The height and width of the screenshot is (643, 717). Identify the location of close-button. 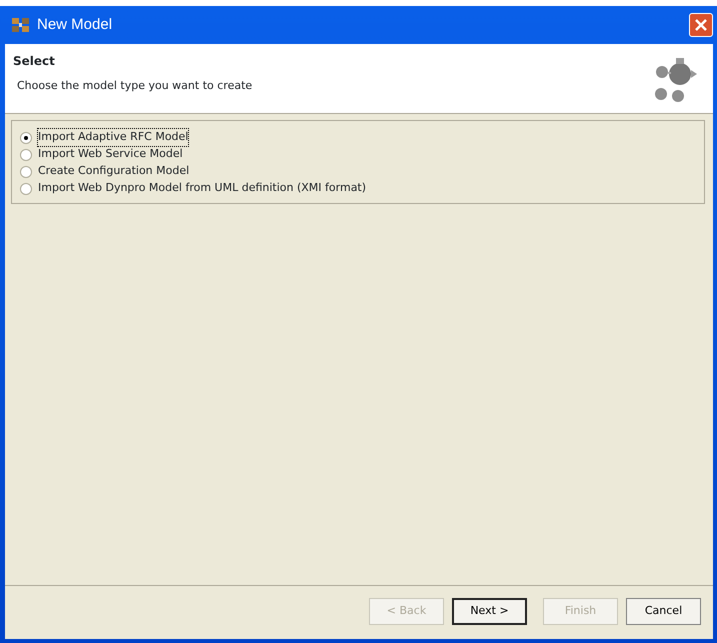
(701, 25).